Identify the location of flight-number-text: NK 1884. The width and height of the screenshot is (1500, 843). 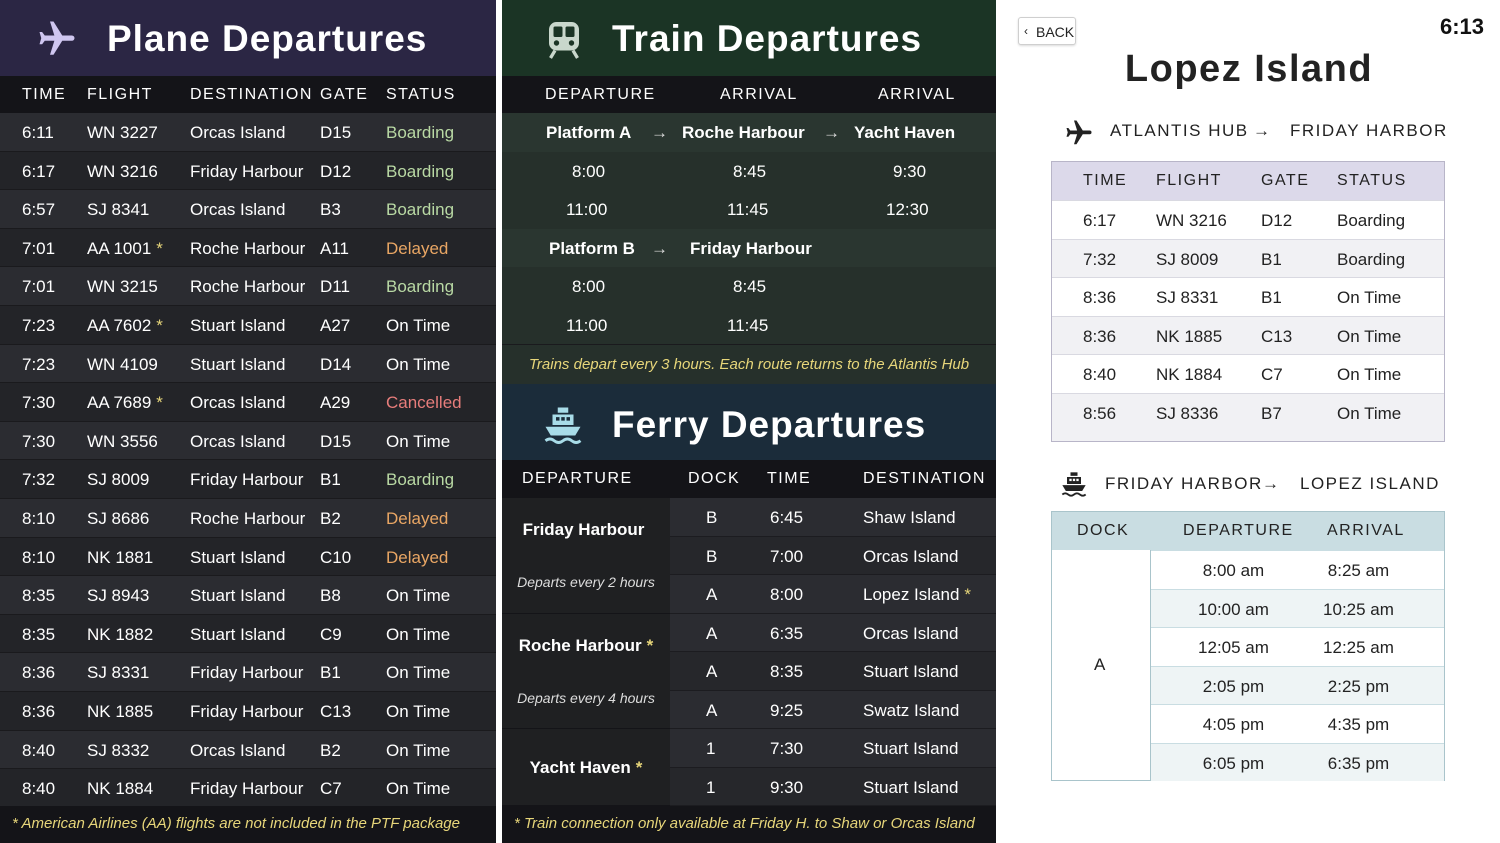
(120, 789).